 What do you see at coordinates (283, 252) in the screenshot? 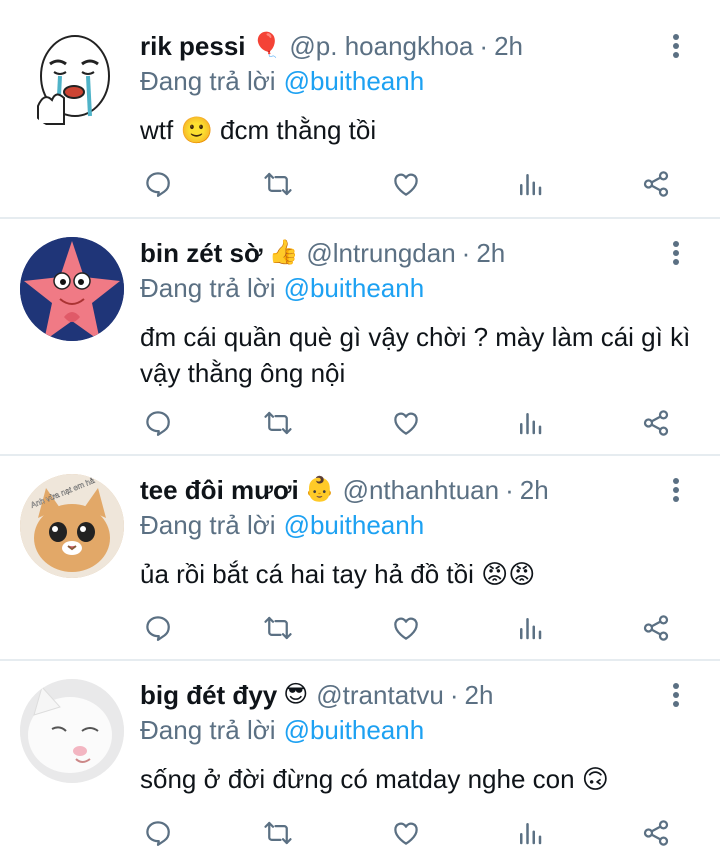
I see `badge-emoji: 👍` at bounding box center [283, 252].